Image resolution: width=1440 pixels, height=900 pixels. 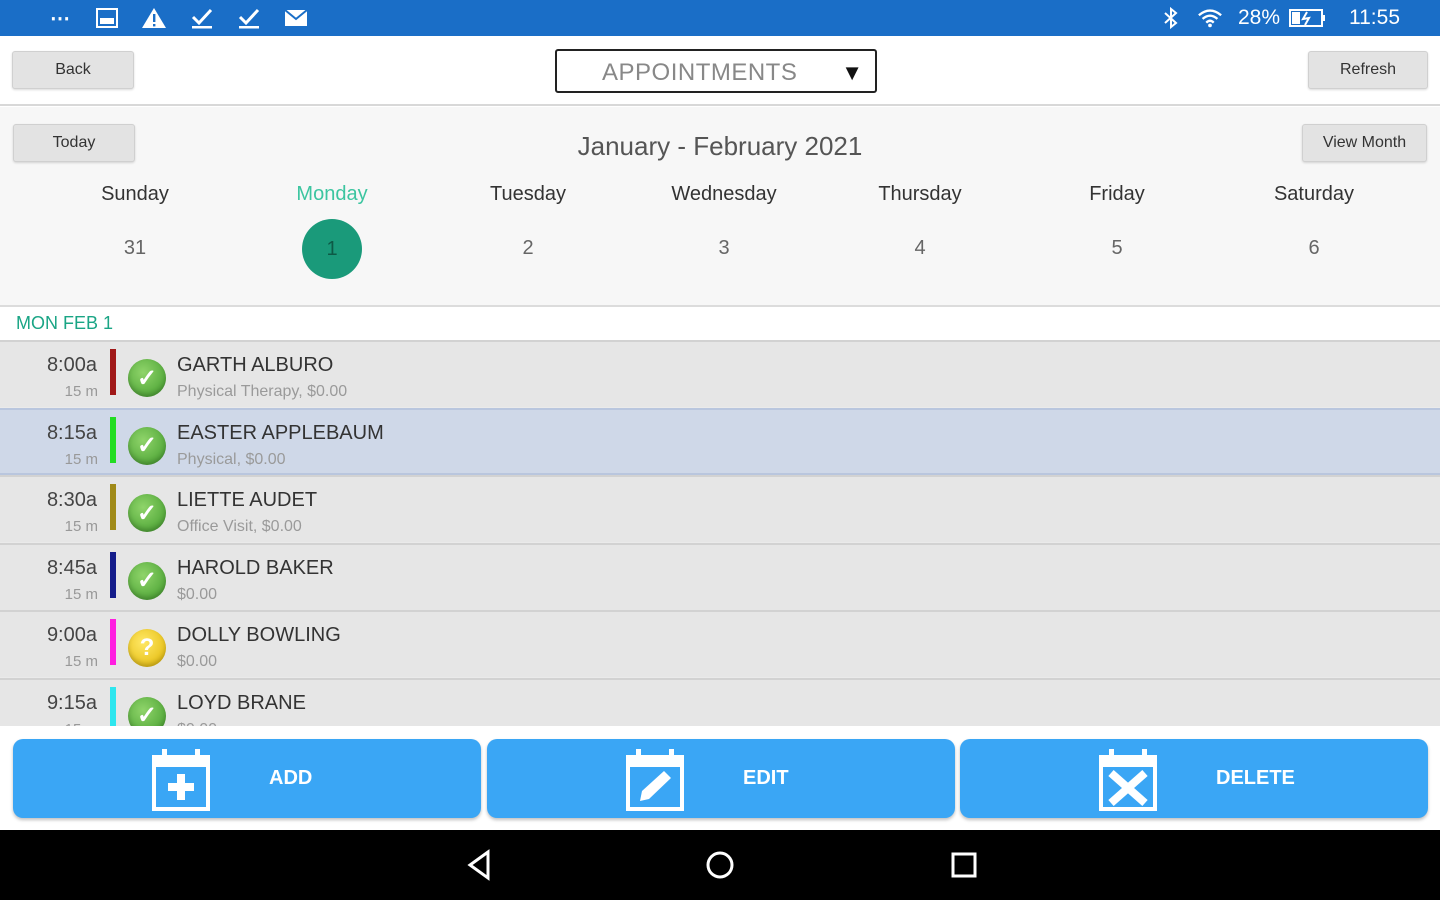 What do you see at coordinates (1117, 194) in the screenshot?
I see `weekday-label: Friday` at bounding box center [1117, 194].